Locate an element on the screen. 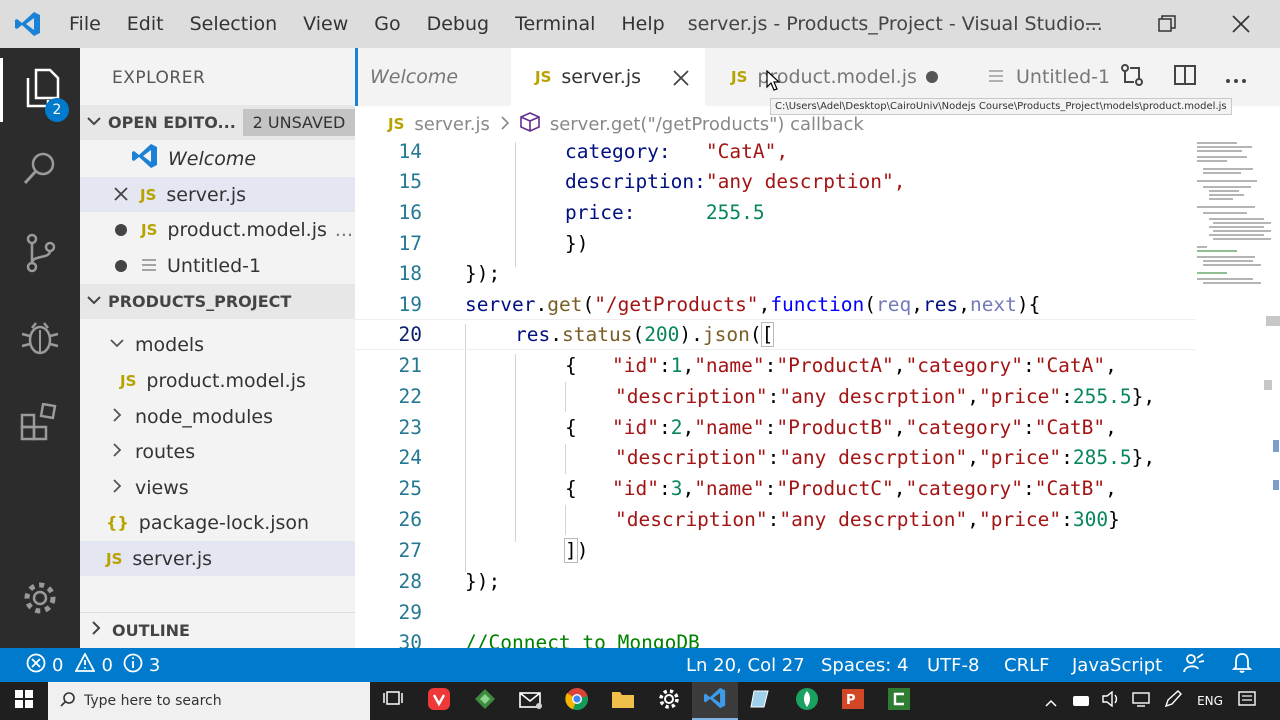 The image size is (1280, 720). open-editor-welcome: Welcome is located at coordinates (217, 158).